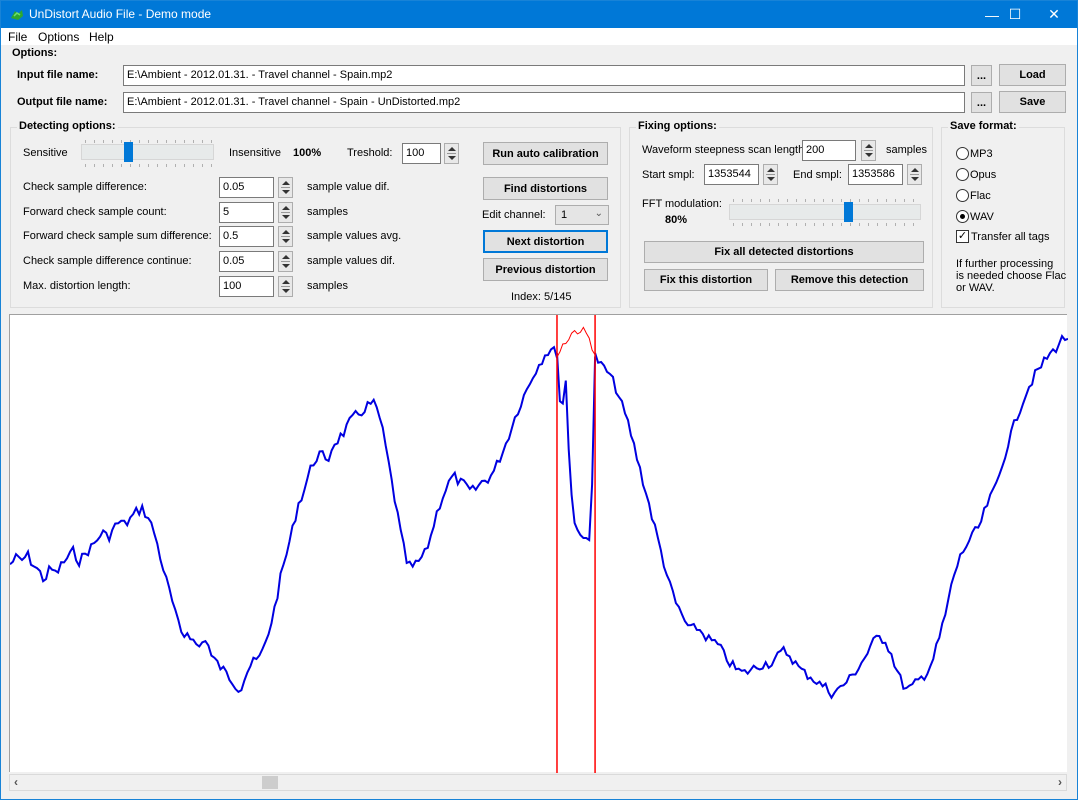 This screenshot has width=1078, height=800. What do you see at coordinates (825, 212) in the screenshot?
I see `fft-modulation-slider` at bounding box center [825, 212].